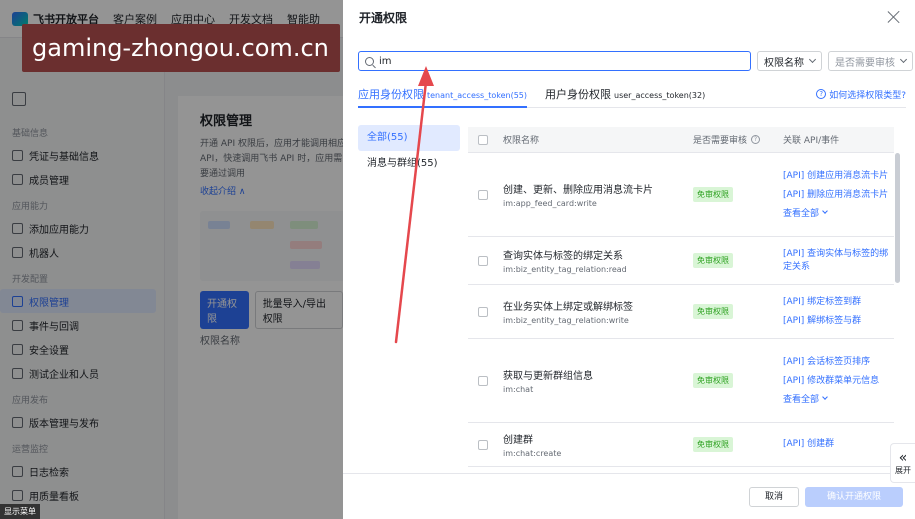 This screenshot has height=519, width=915. I want to click on permission-cell: 创建、更新、删除应用消息流卡片 im:app_feed_card:write, so click(598, 194).